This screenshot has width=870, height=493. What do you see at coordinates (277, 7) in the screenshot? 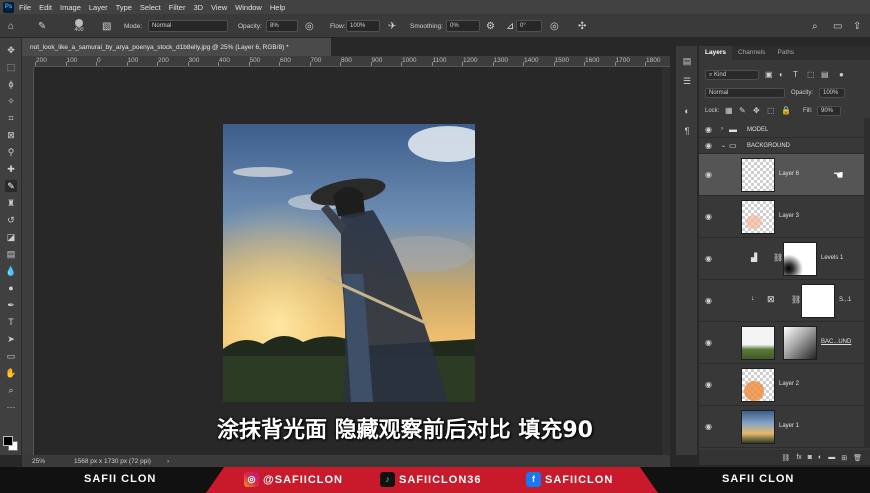
I see `menu-help: Help` at bounding box center [277, 7].